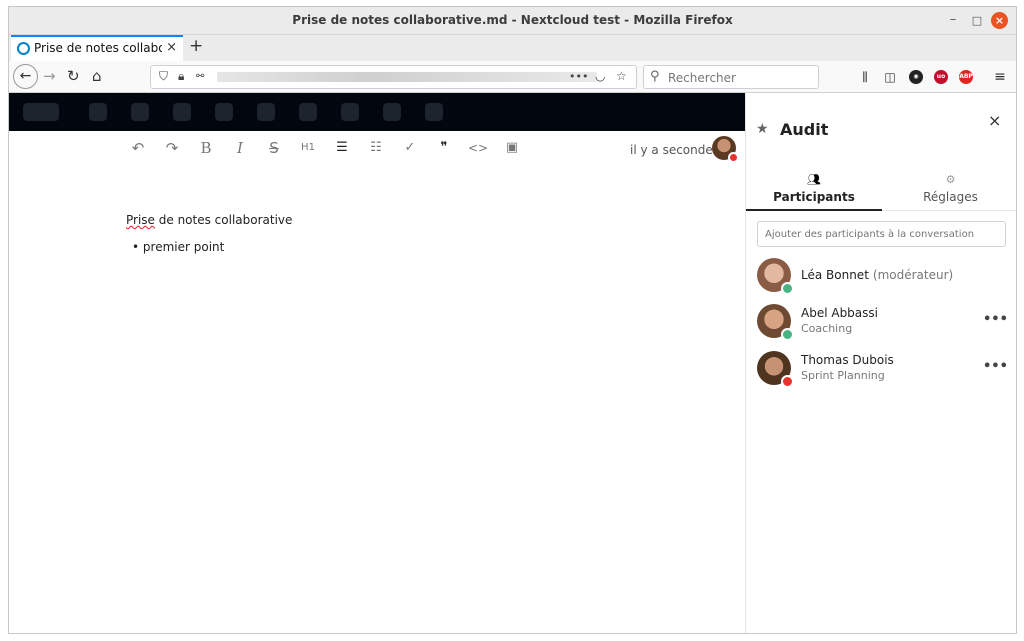 This screenshot has height=641, width=1024. I want to click on bookmark-star-icon: ☆, so click(621, 76).